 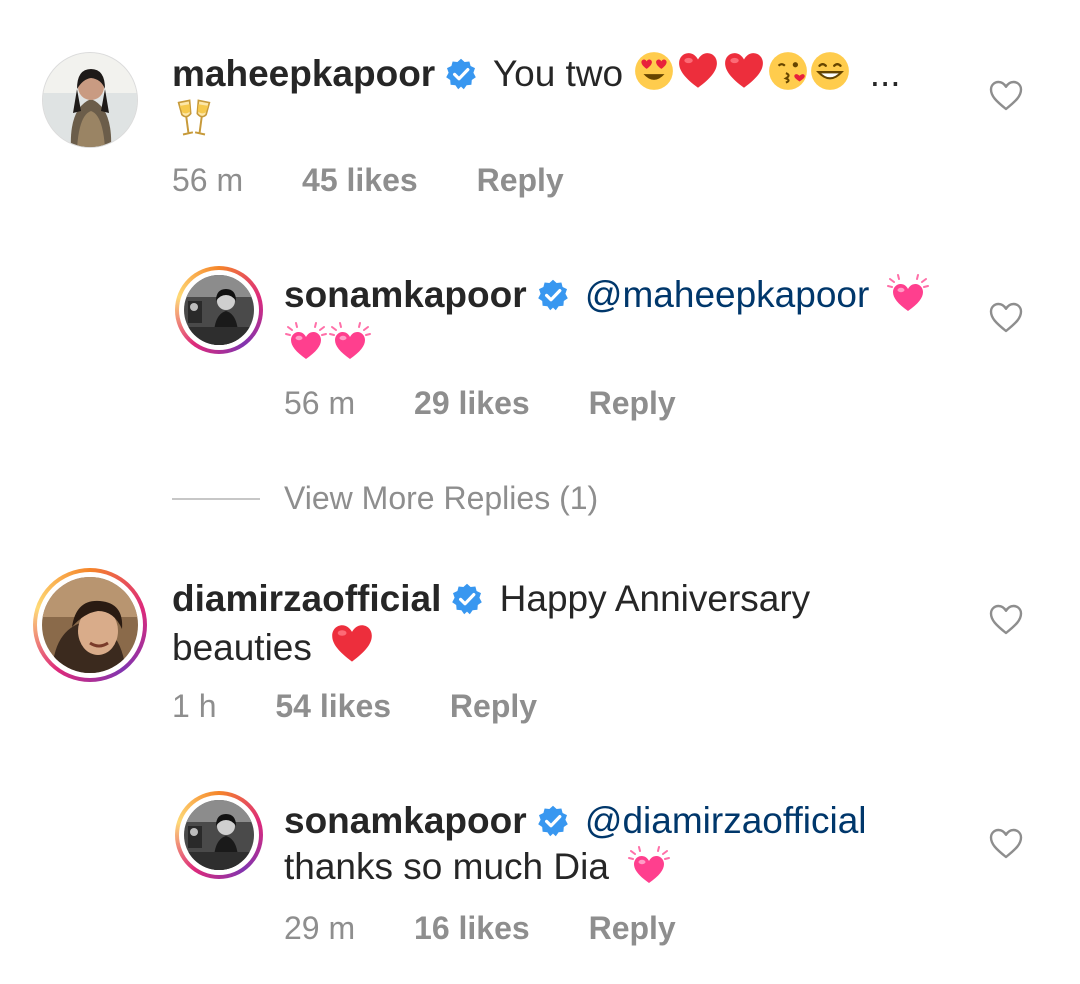 I want to click on likes-count: 29 likes, so click(x=472, y=403).